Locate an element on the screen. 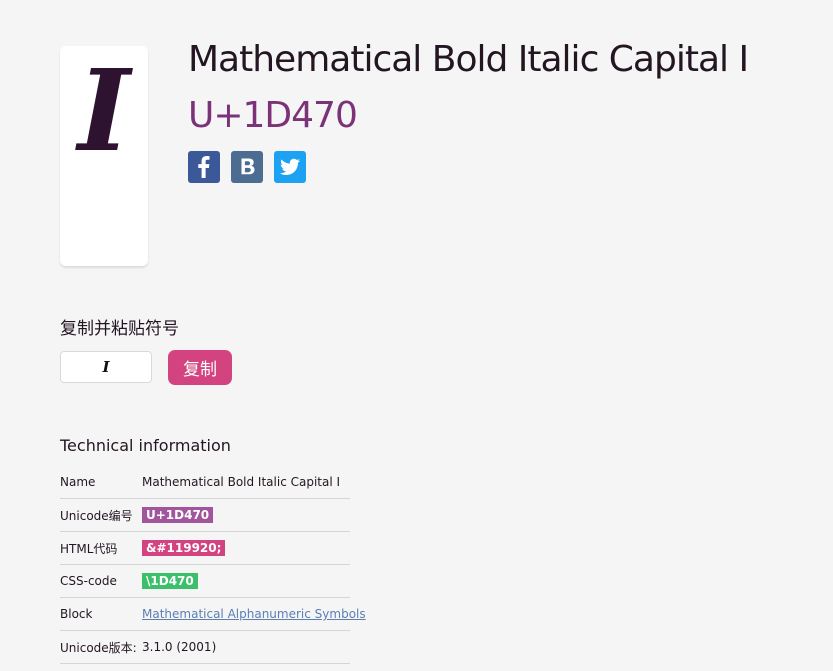  tech-row-css-code: CSS-code \1D470 is located at coordinates (205, 581).